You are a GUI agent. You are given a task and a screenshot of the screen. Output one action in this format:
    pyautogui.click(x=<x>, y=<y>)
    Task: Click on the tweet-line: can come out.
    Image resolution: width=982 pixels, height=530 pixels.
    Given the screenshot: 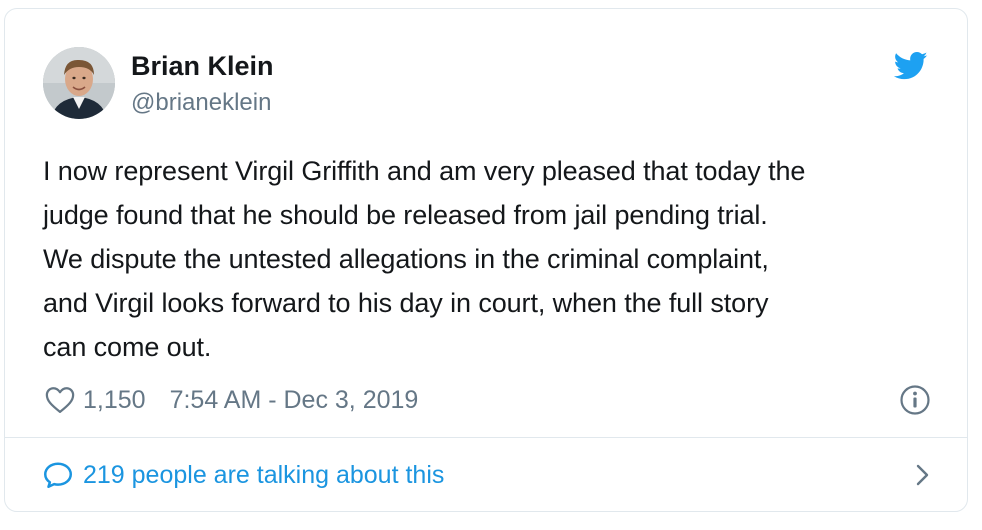 What is the action you would take?
    pyautogui.click(x=127, y=347)
    